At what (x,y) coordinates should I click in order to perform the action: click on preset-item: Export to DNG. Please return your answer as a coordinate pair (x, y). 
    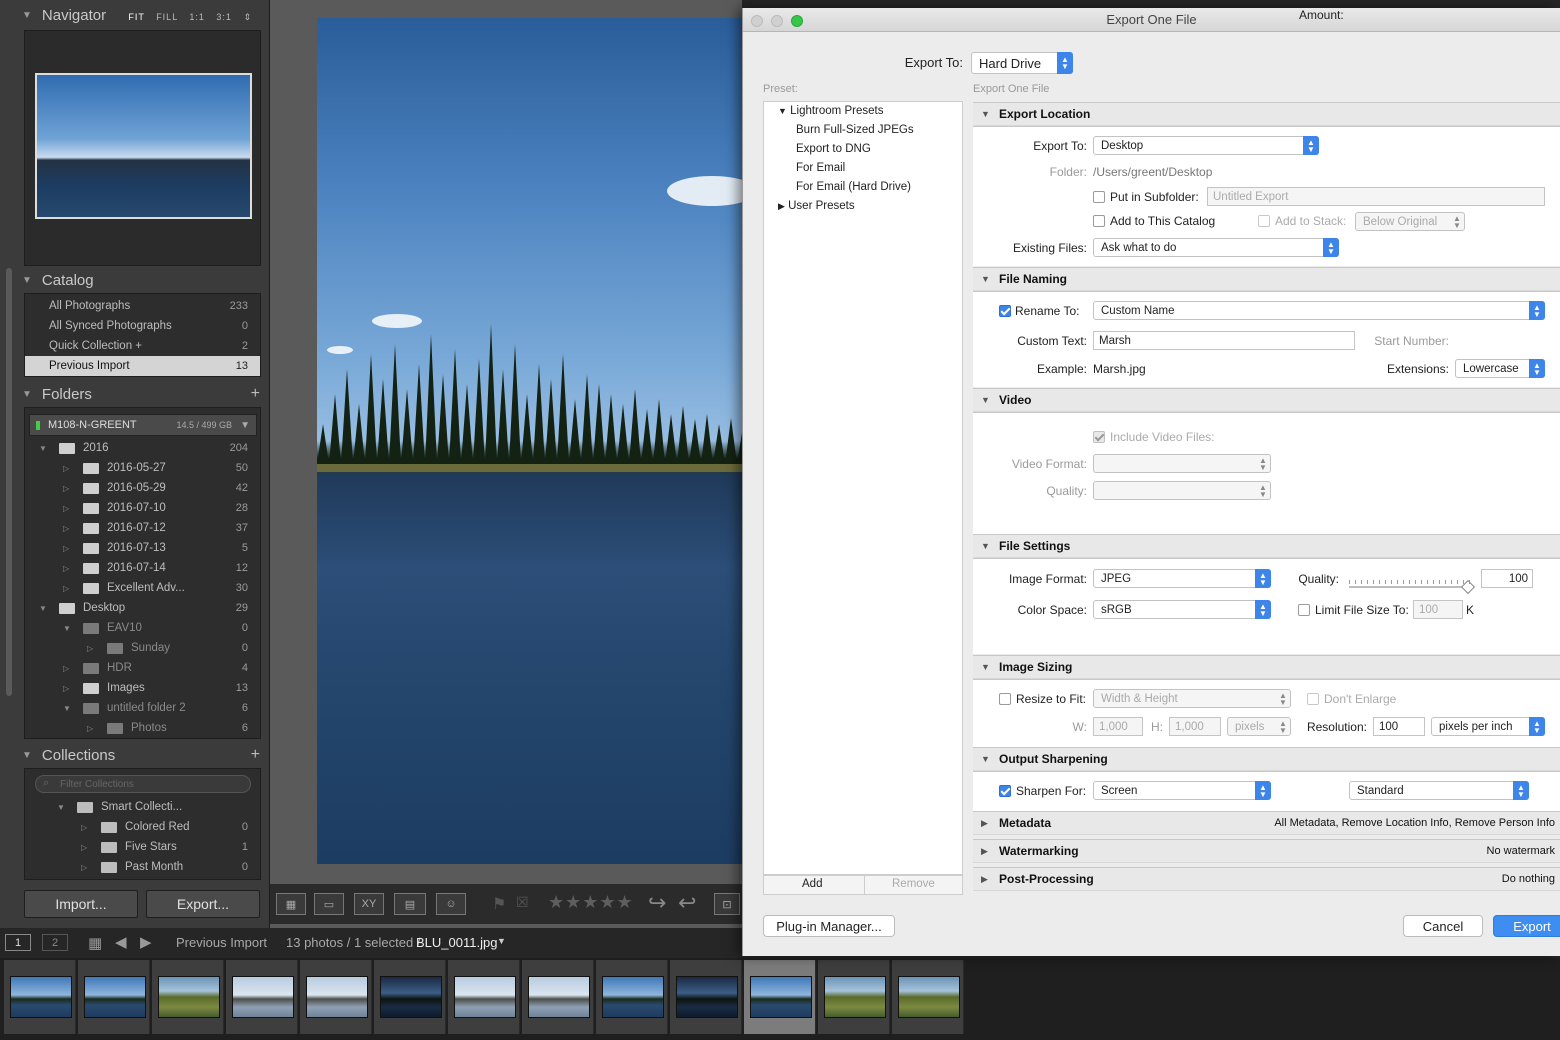
    Looking at the image, I should click on (833, 149).